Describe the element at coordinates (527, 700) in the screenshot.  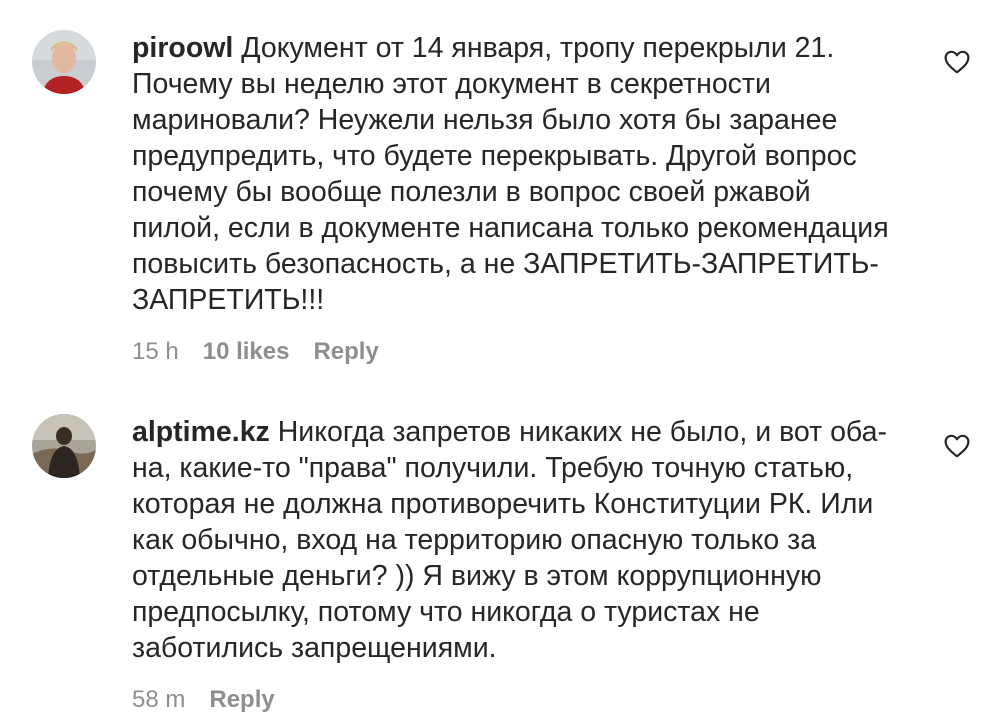
I see `comment-meta: 58 m Reply` at that location.